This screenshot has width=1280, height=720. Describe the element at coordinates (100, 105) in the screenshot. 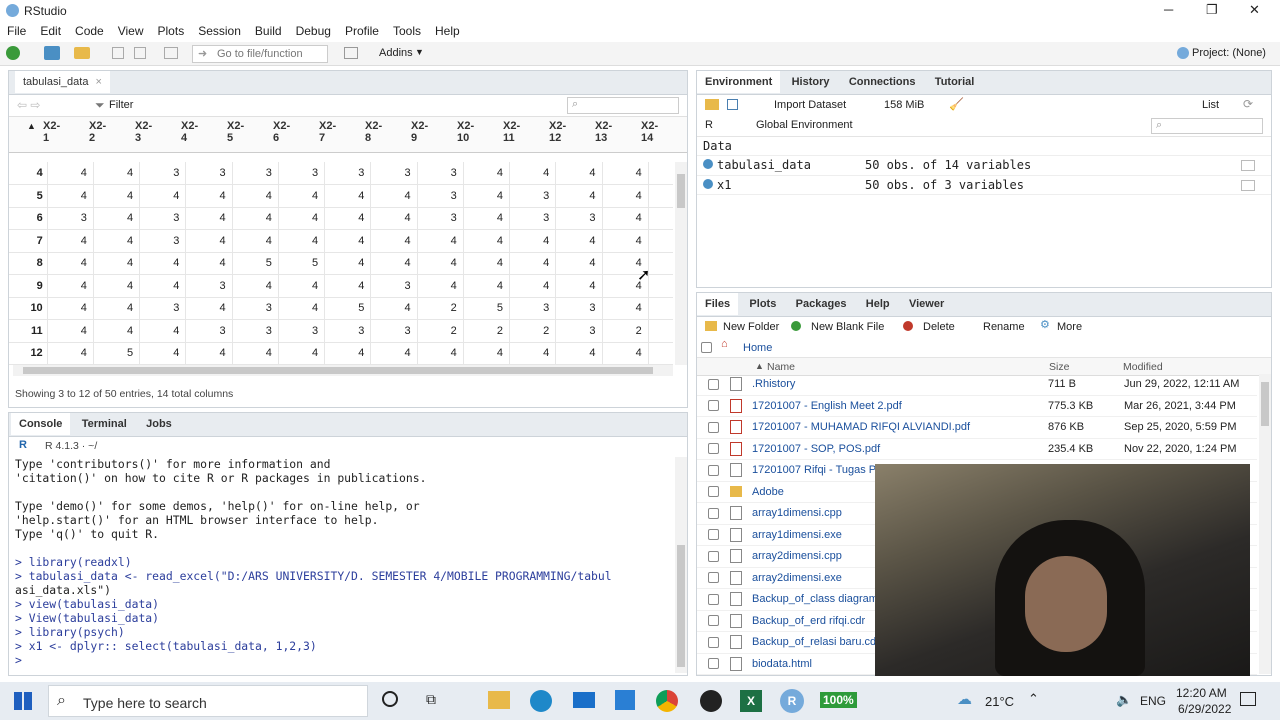

I see `filter-icon: ⏷` at that location.